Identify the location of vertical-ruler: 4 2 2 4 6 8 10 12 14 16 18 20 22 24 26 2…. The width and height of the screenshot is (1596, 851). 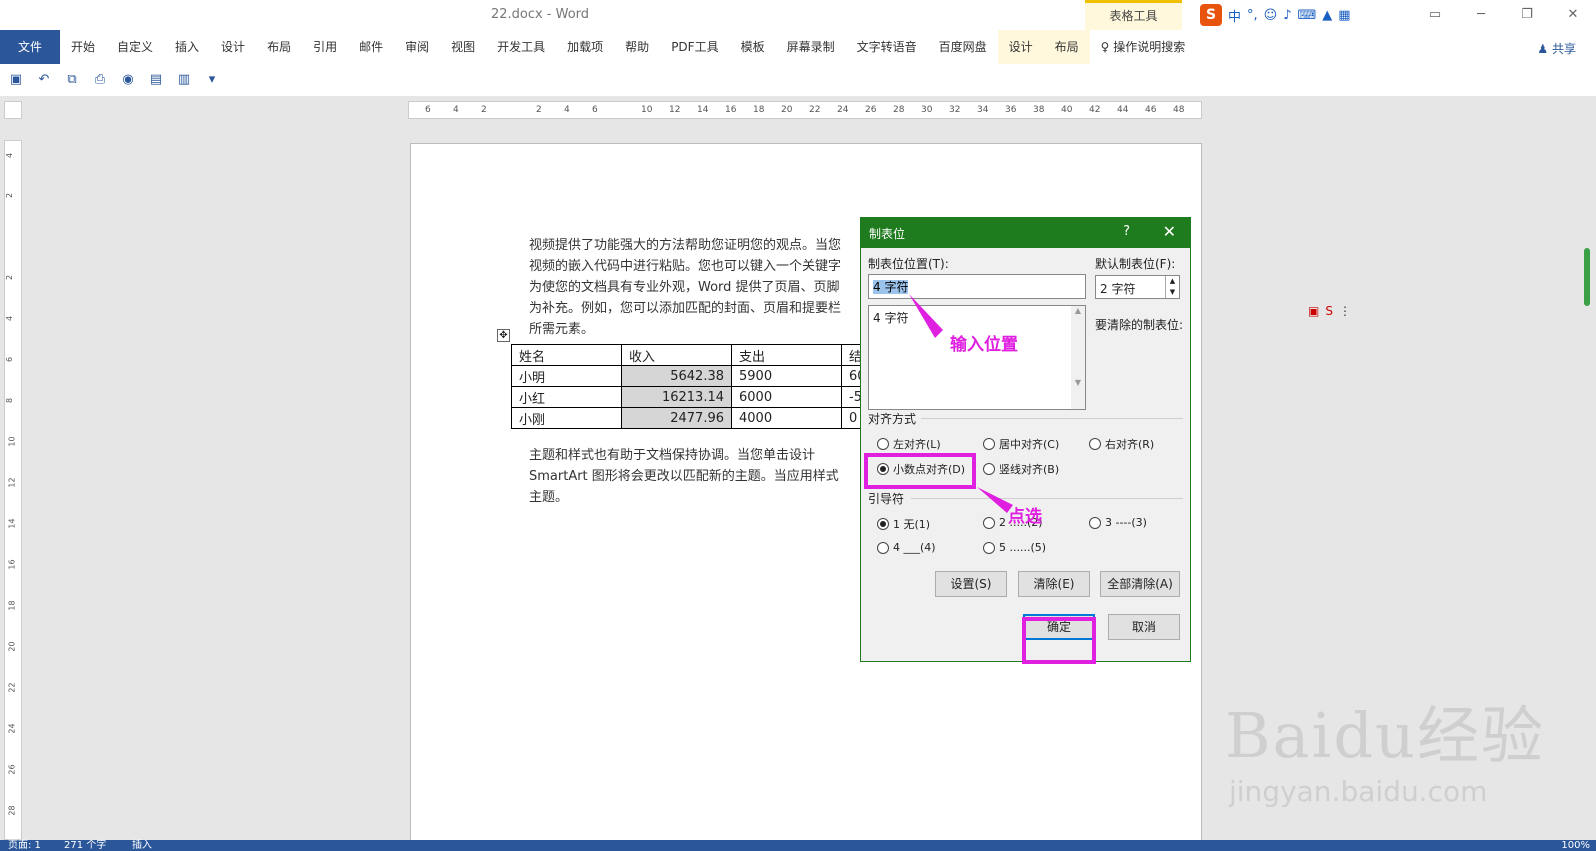
(13, 490).